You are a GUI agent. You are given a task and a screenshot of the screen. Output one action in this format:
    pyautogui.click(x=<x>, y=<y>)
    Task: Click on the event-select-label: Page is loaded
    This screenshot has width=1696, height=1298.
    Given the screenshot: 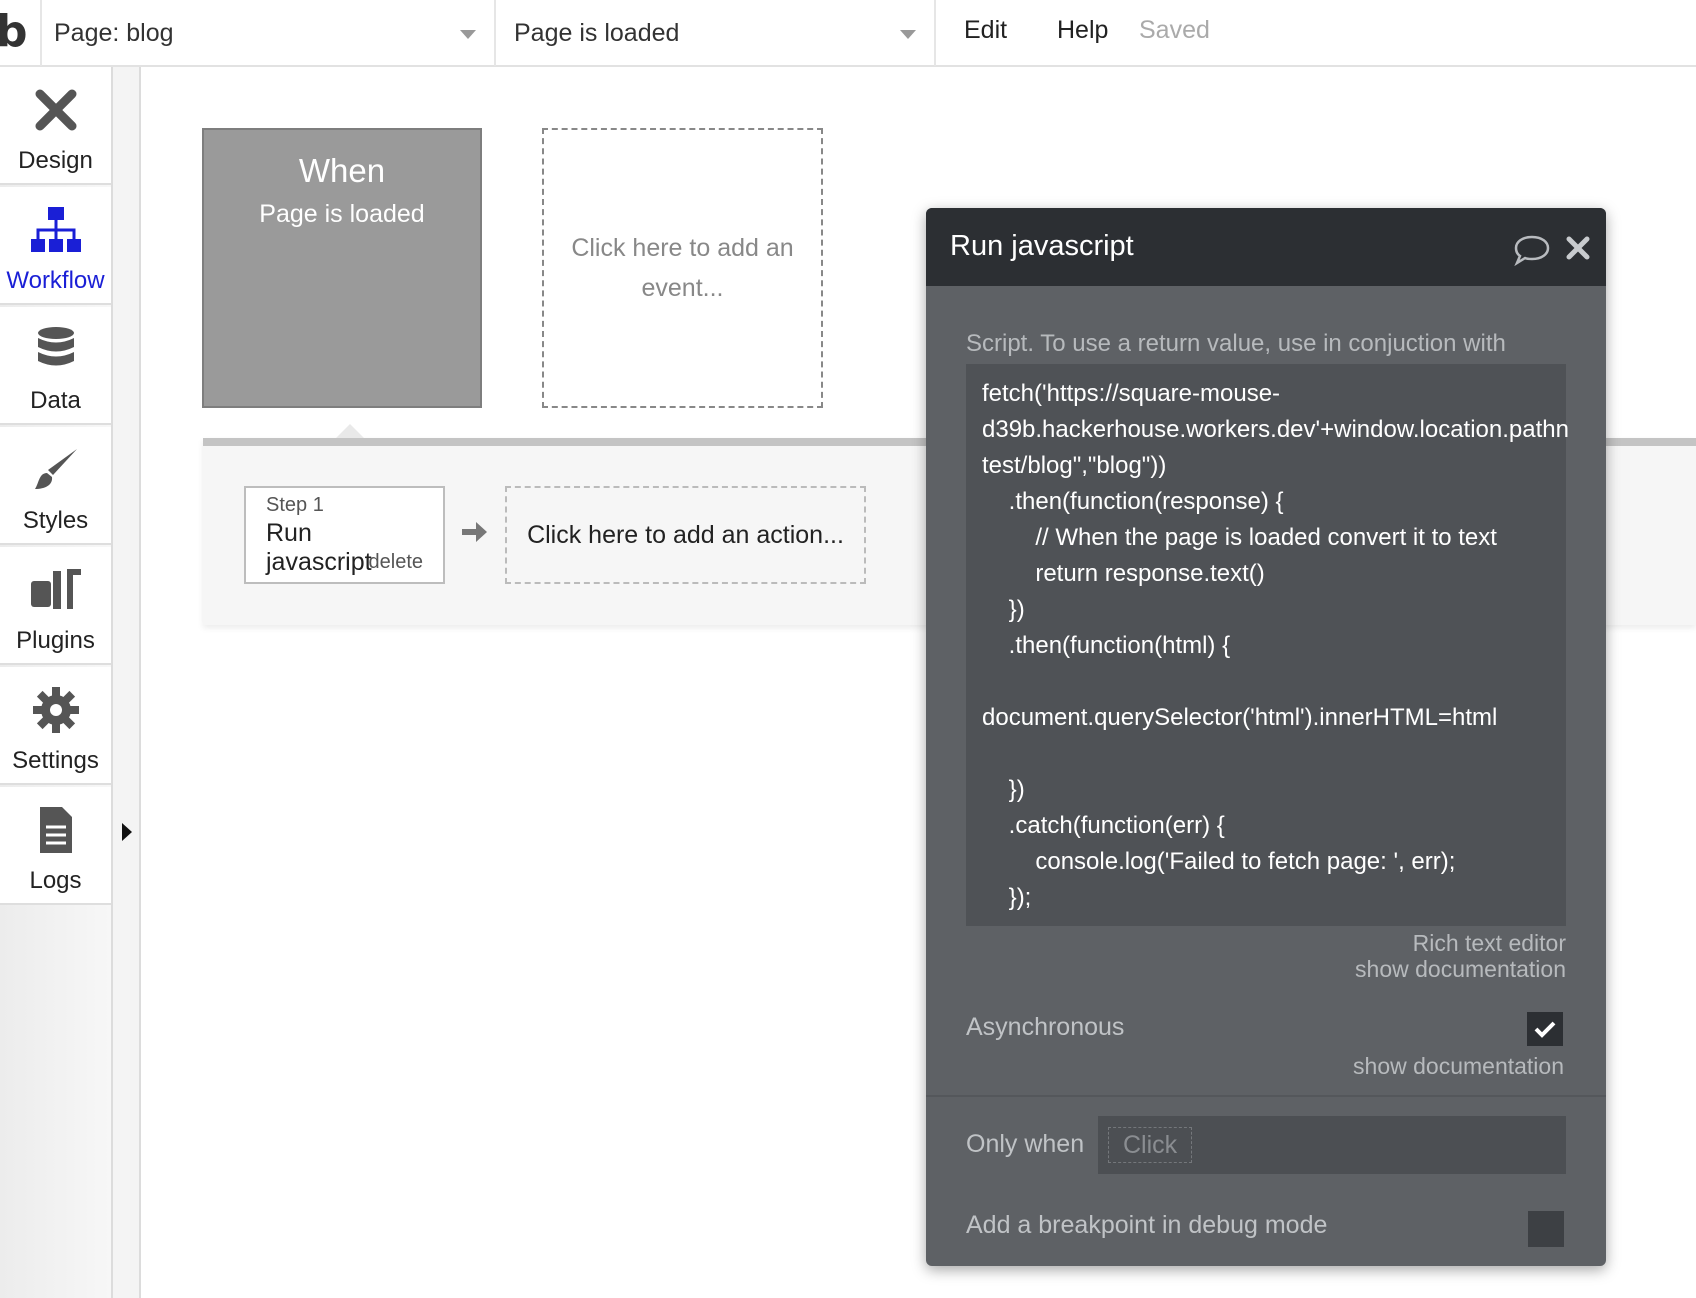 What is the action you would take?
    pyautogui.click(x=597, y=32)
    